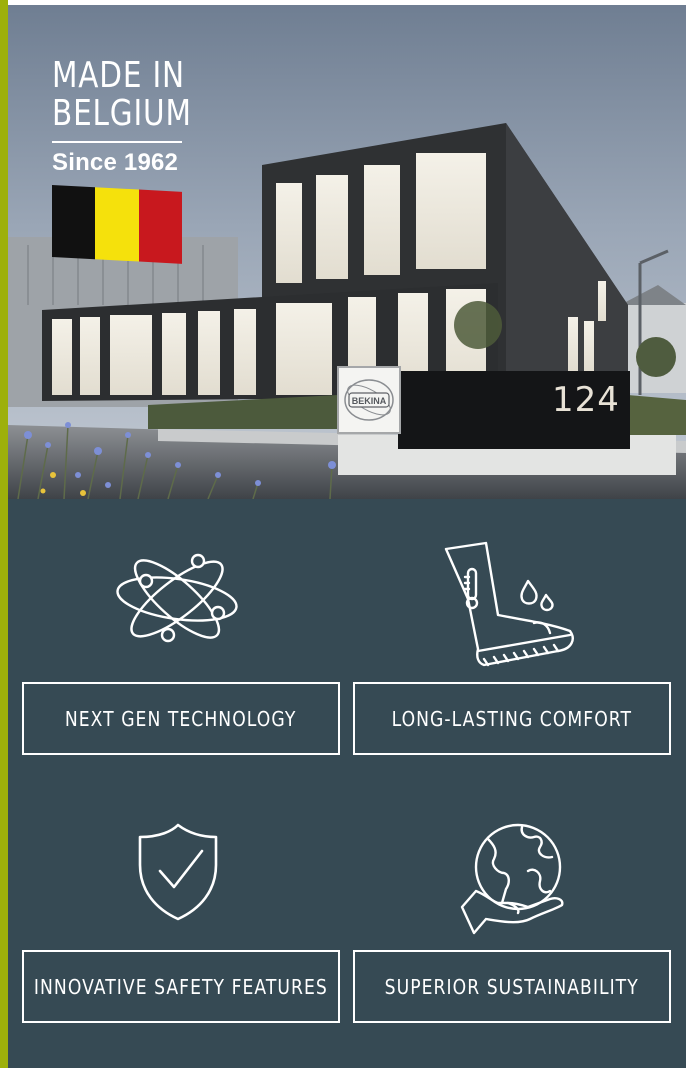 Image resolution: width=692 pixels, height=1068 pixels. I want to click on atom-icon, so click(177, 598).